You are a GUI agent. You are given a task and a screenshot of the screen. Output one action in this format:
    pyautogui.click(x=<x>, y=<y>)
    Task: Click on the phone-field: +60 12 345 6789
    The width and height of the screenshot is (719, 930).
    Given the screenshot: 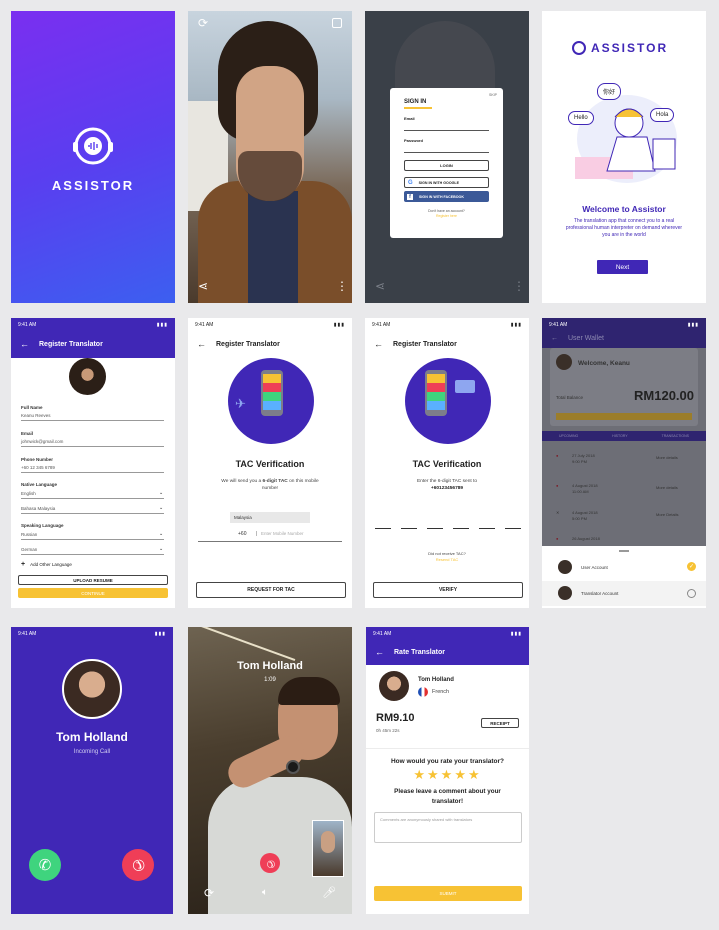 What is the action you would take?
    pyautogui.click(x=92, y=469)
    